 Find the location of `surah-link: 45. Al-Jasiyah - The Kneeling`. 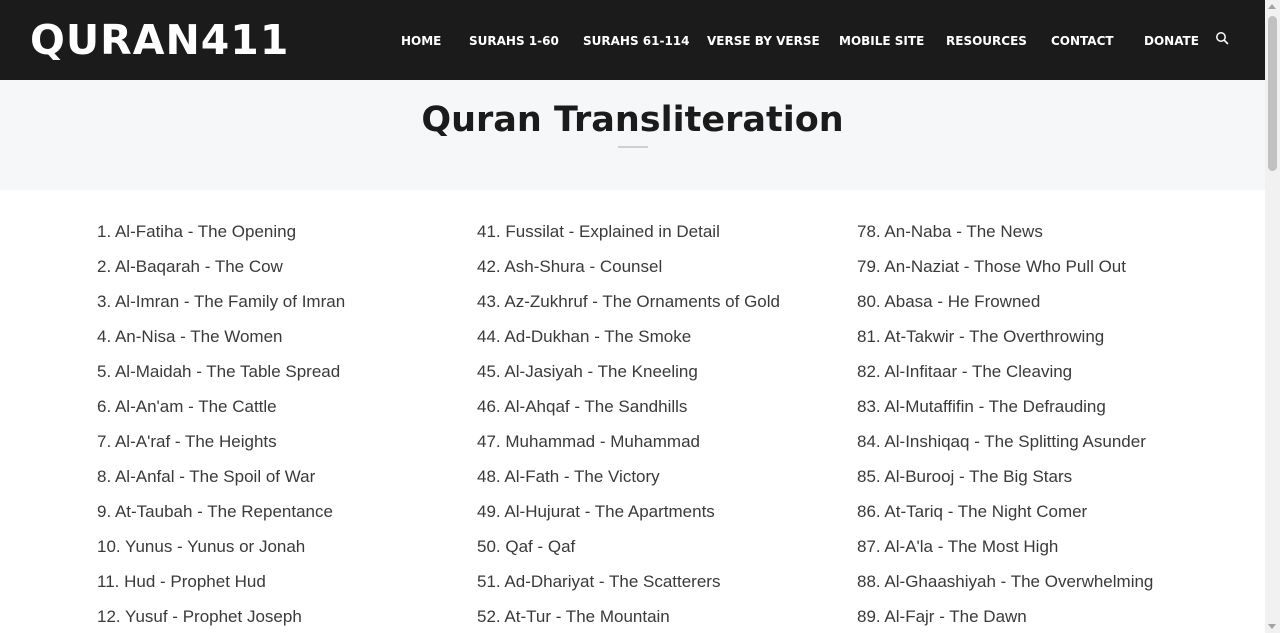

surah-link: 45. Al-Jasiyah - The Kneeling is located at coordinates (628, 377).